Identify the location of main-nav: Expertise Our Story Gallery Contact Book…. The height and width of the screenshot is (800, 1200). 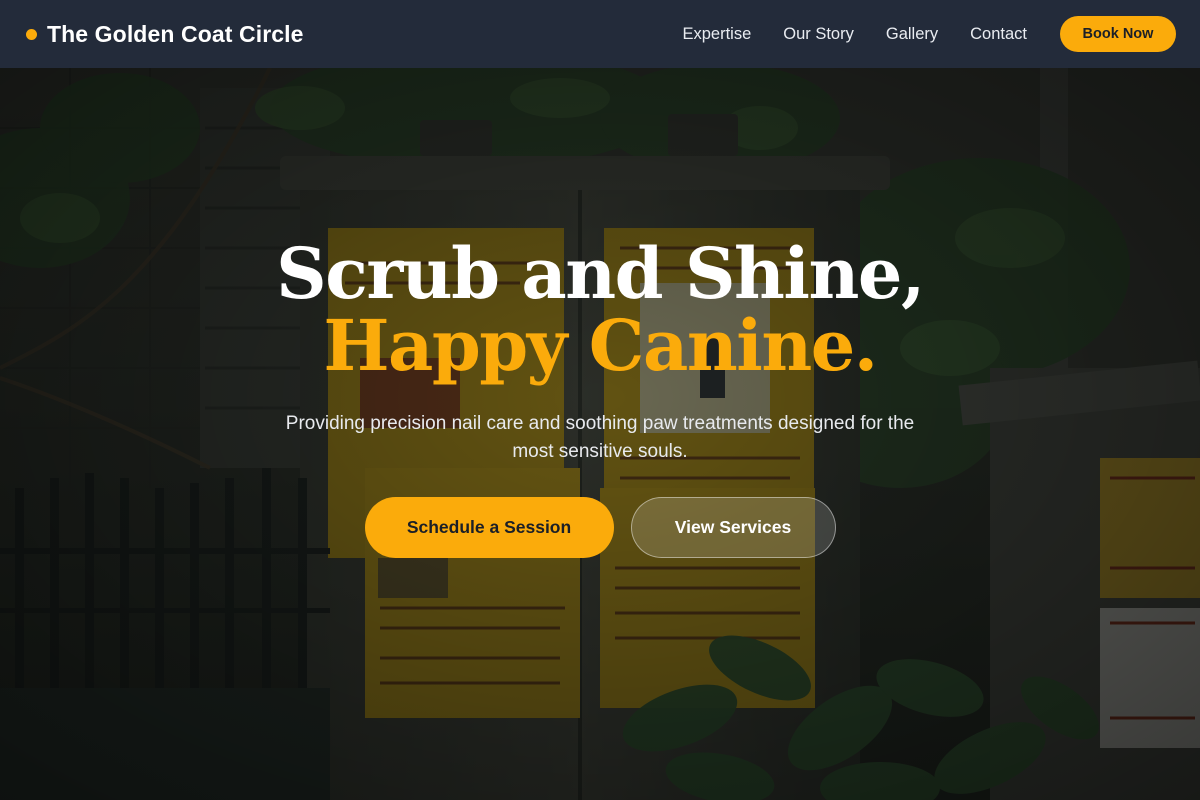
(929, 34).